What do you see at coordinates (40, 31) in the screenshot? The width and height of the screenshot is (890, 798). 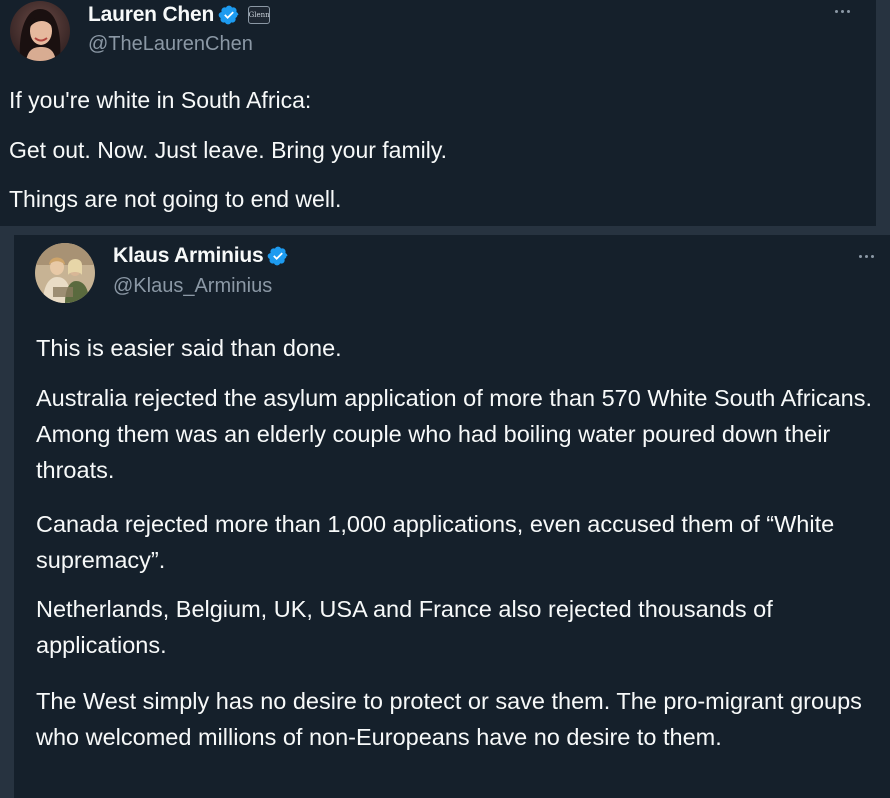 I see `avatar-lauren-chen` at bounding box center [40, 31].